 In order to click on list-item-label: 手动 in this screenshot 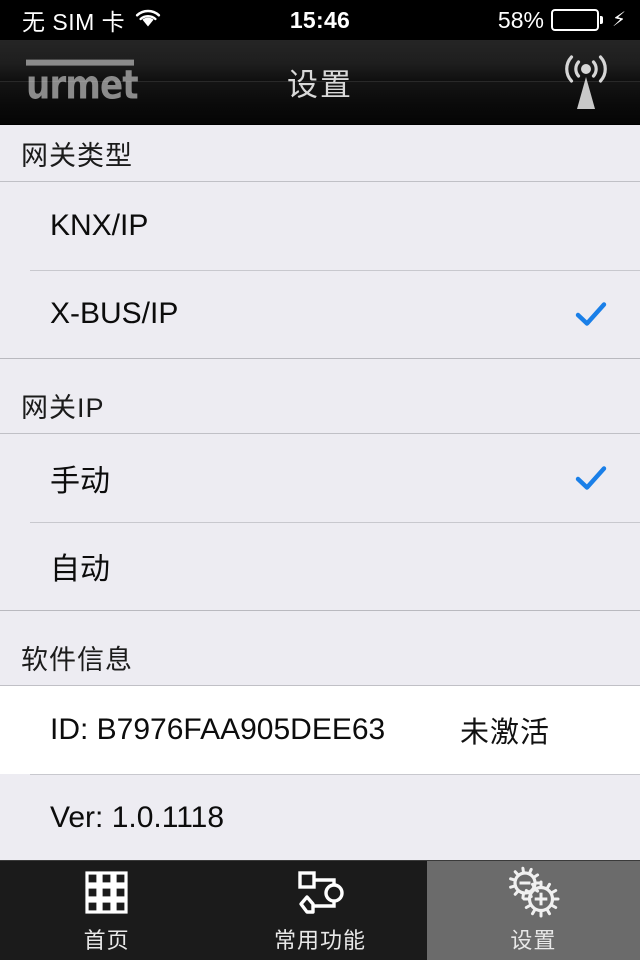, I will do `click(80, 481)`.